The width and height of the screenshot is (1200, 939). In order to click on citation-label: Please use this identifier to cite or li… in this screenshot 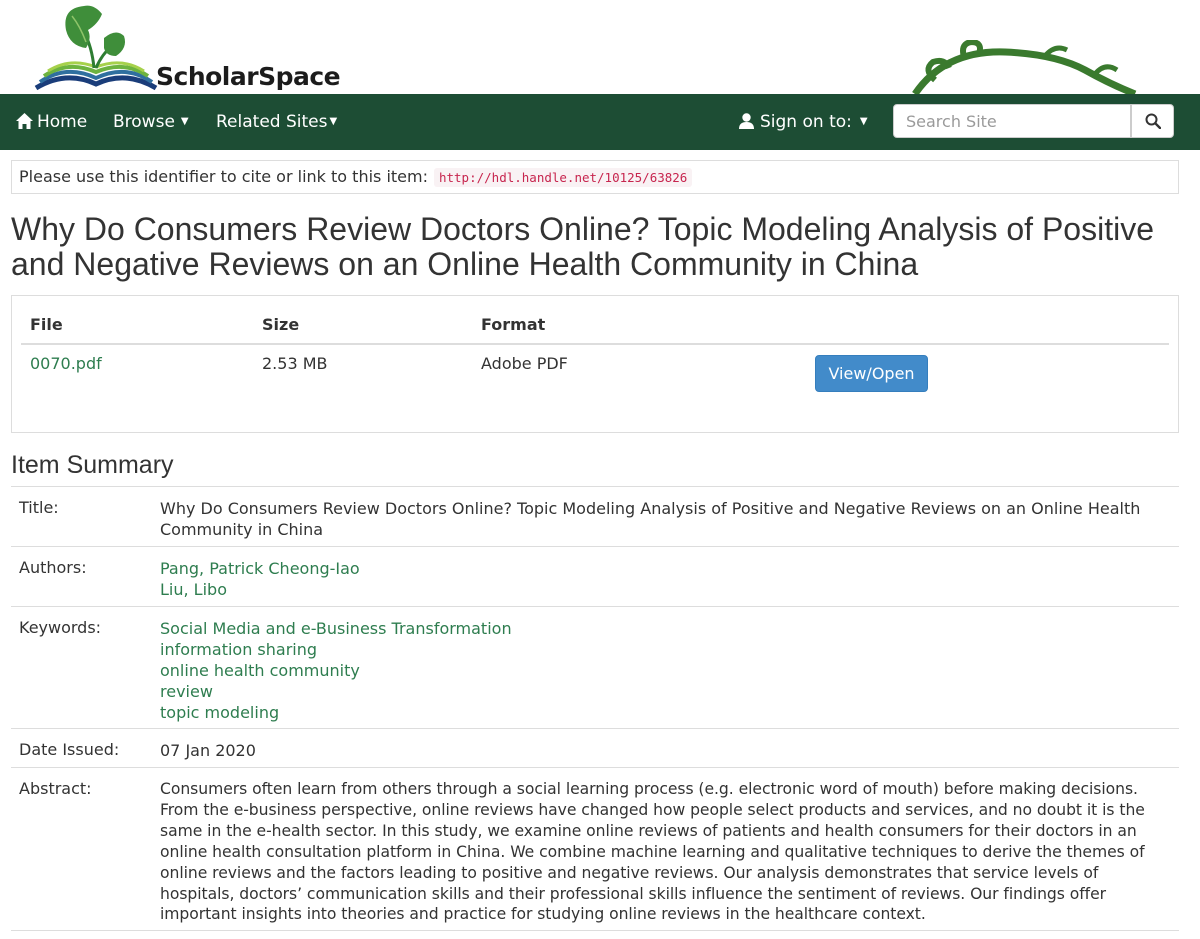, I will do `click(223, 176)`.